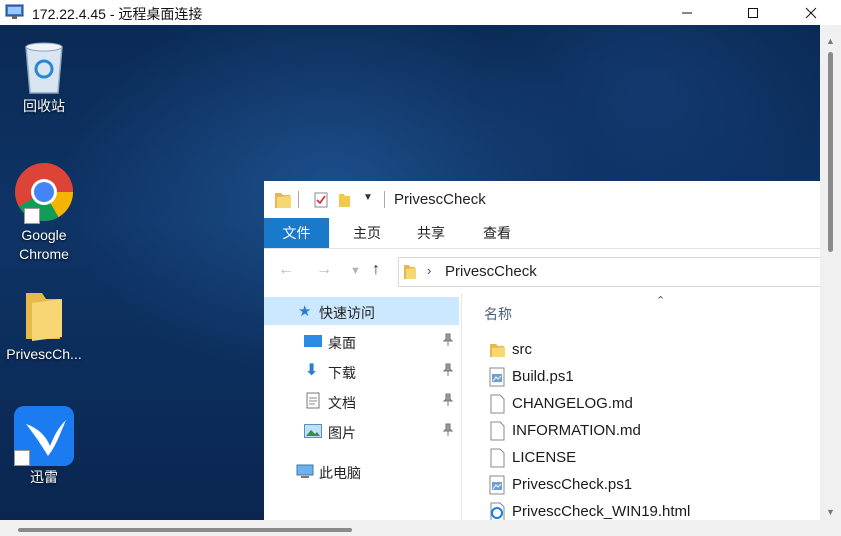 This screenshot has width=841, height=536. What do you see at coordinates (296, 233) in the screenshot?
I see `tab-file: 文件` at bounding box center [296, 233].